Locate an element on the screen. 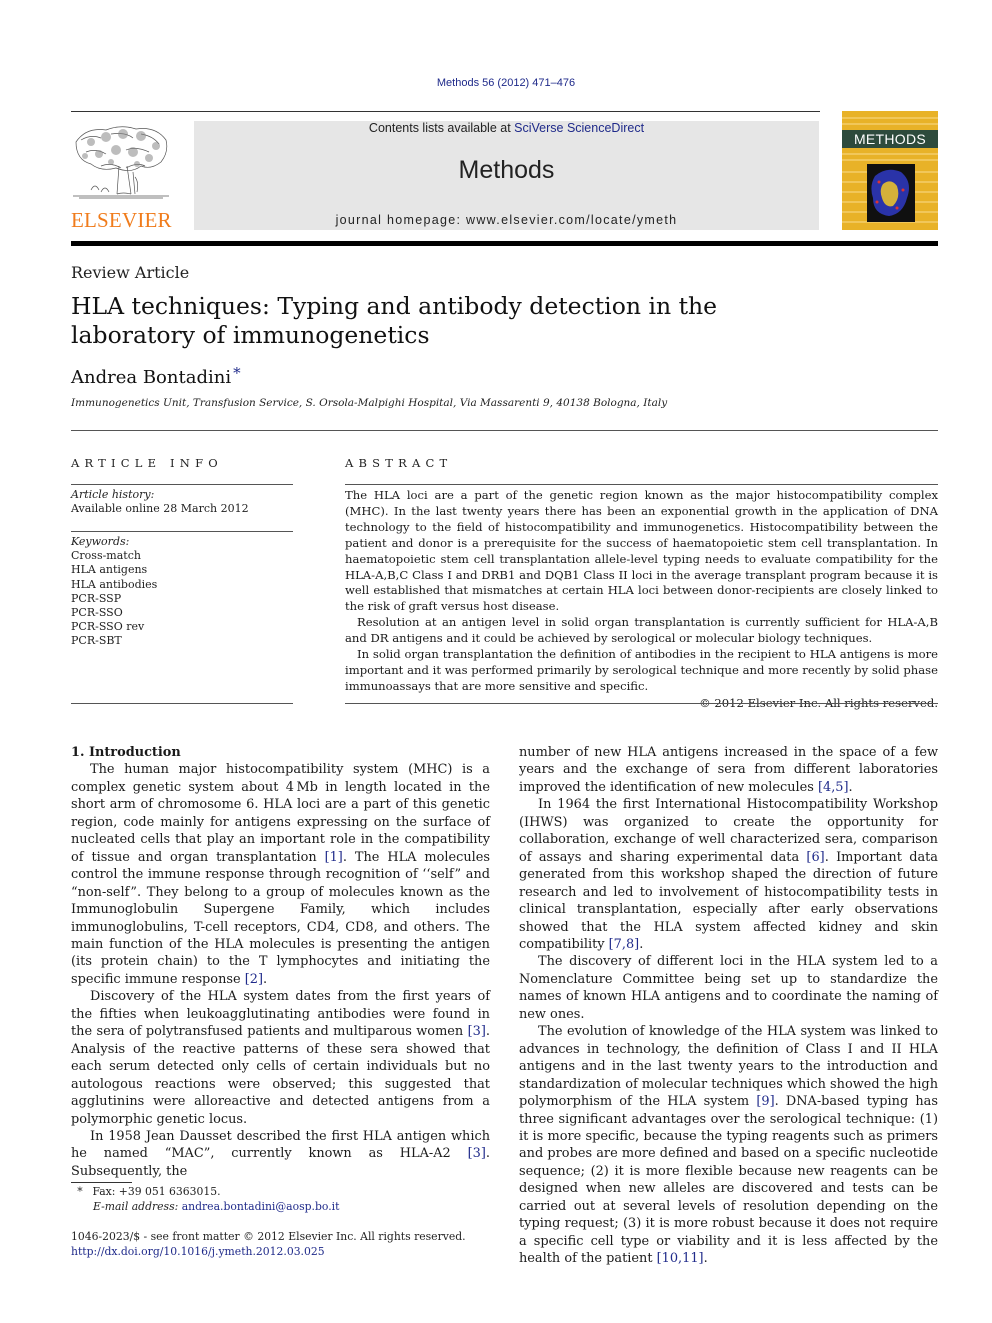  keywords-rule is located at coordinates (182, 531).